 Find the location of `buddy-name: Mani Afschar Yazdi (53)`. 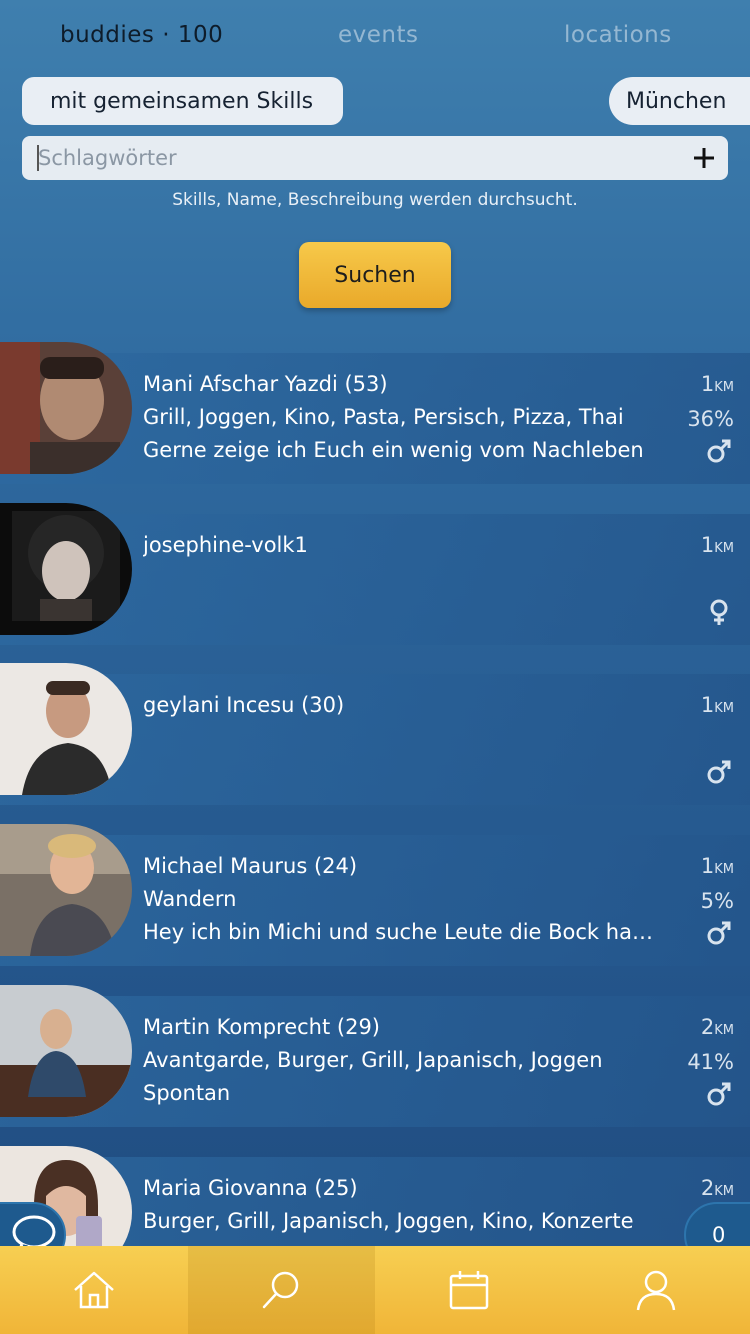

buddy-name: Mani Afschar Yazdi (53) is located at coordinates (265, 384).